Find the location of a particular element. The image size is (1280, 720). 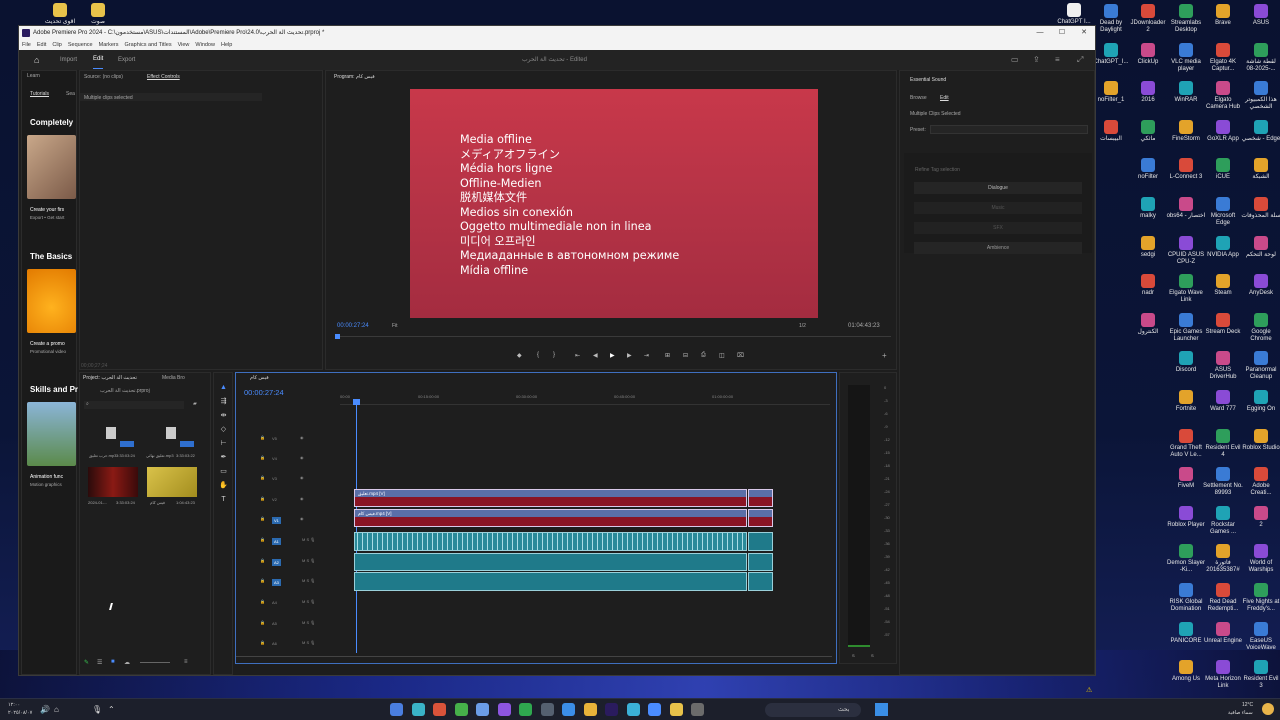

clip-v2: تعليق.mp4 [V] is located at coordinates (550, 498).